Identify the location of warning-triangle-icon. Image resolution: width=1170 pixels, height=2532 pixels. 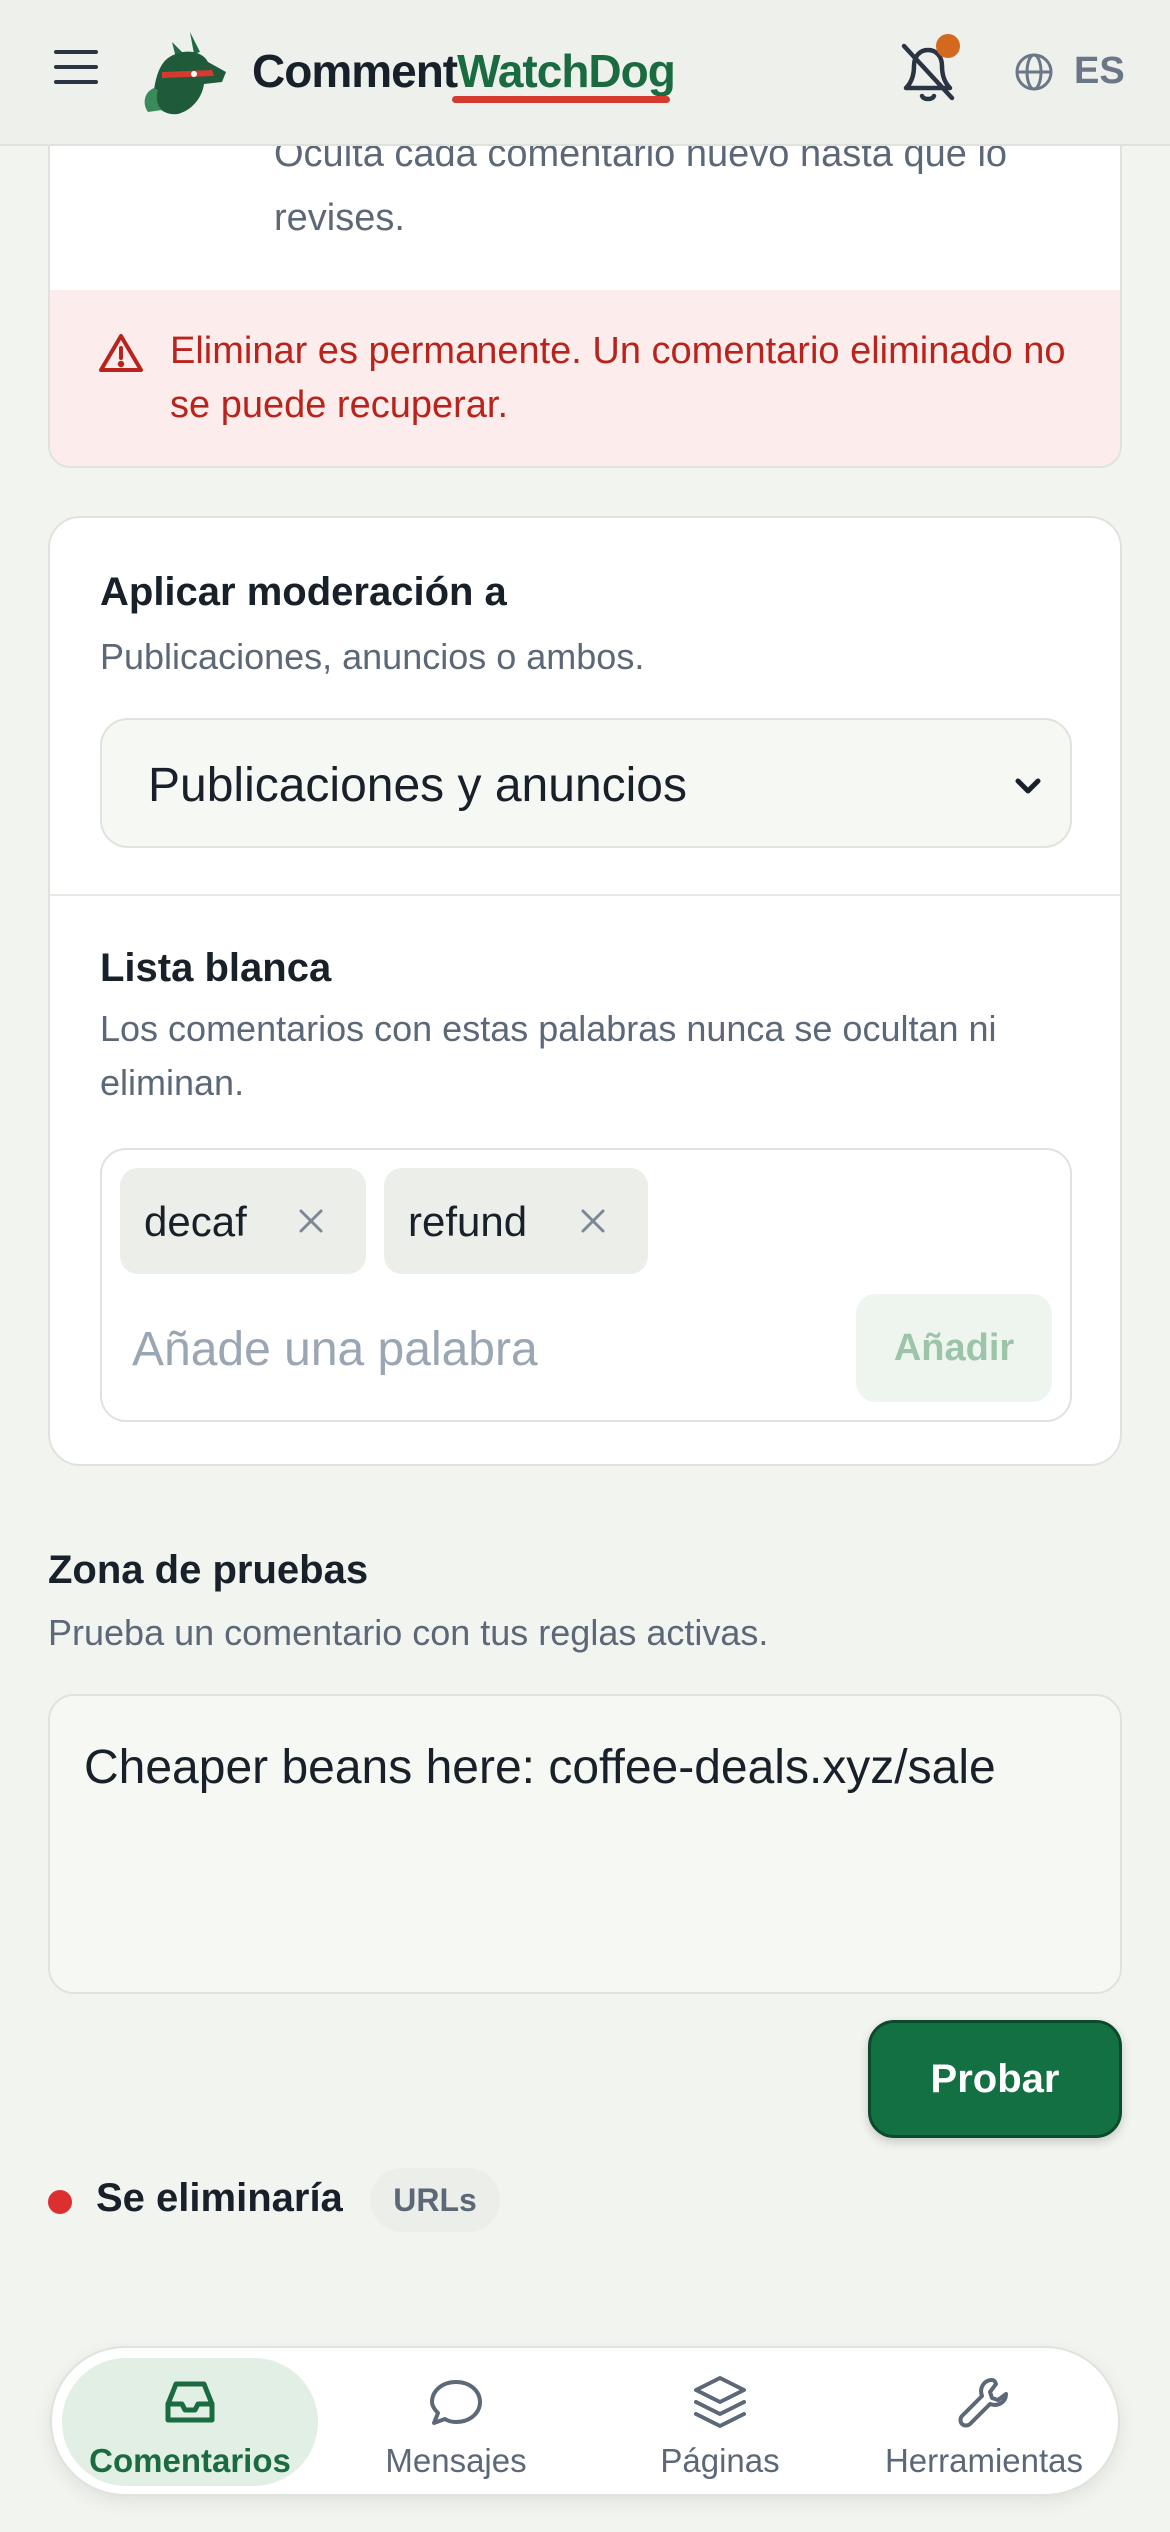
(121, 353).